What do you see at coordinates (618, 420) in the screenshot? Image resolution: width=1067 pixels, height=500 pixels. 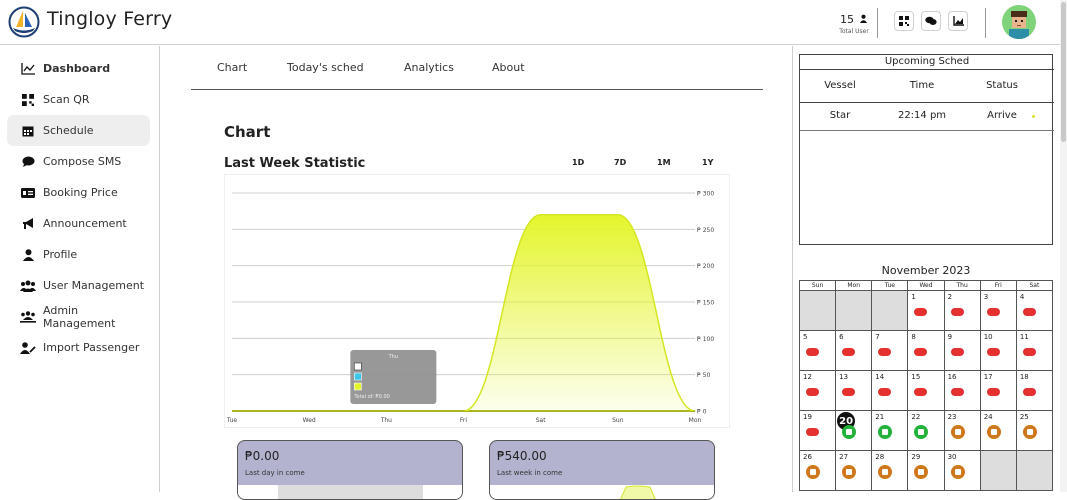 I see `x-tick-label: Sun` at bounding box center [618, 420].